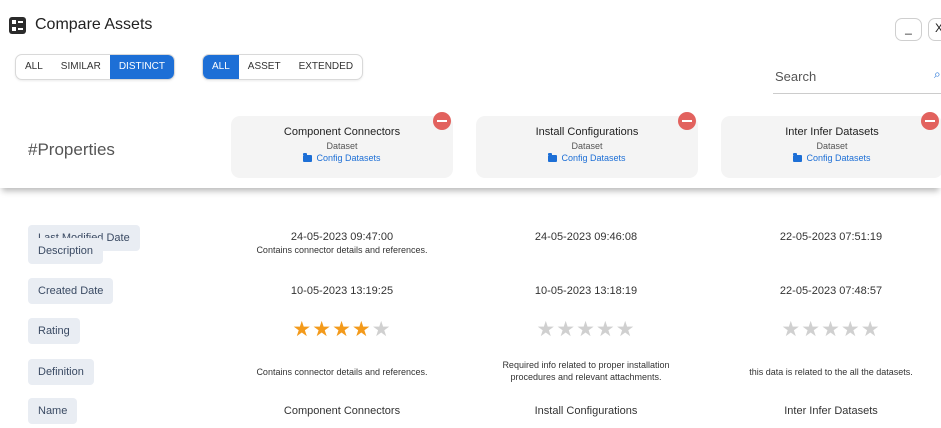  Describe the element at coordinates (61, 372) in the screenshot. I see `property-label: Definition` at that location.